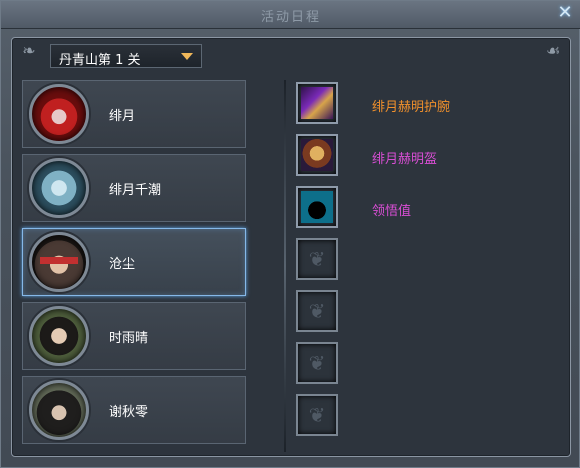 This screenshot has width=580, height=468. I want to click on title-bar: 活动日程 ✕, so click(290, 15).